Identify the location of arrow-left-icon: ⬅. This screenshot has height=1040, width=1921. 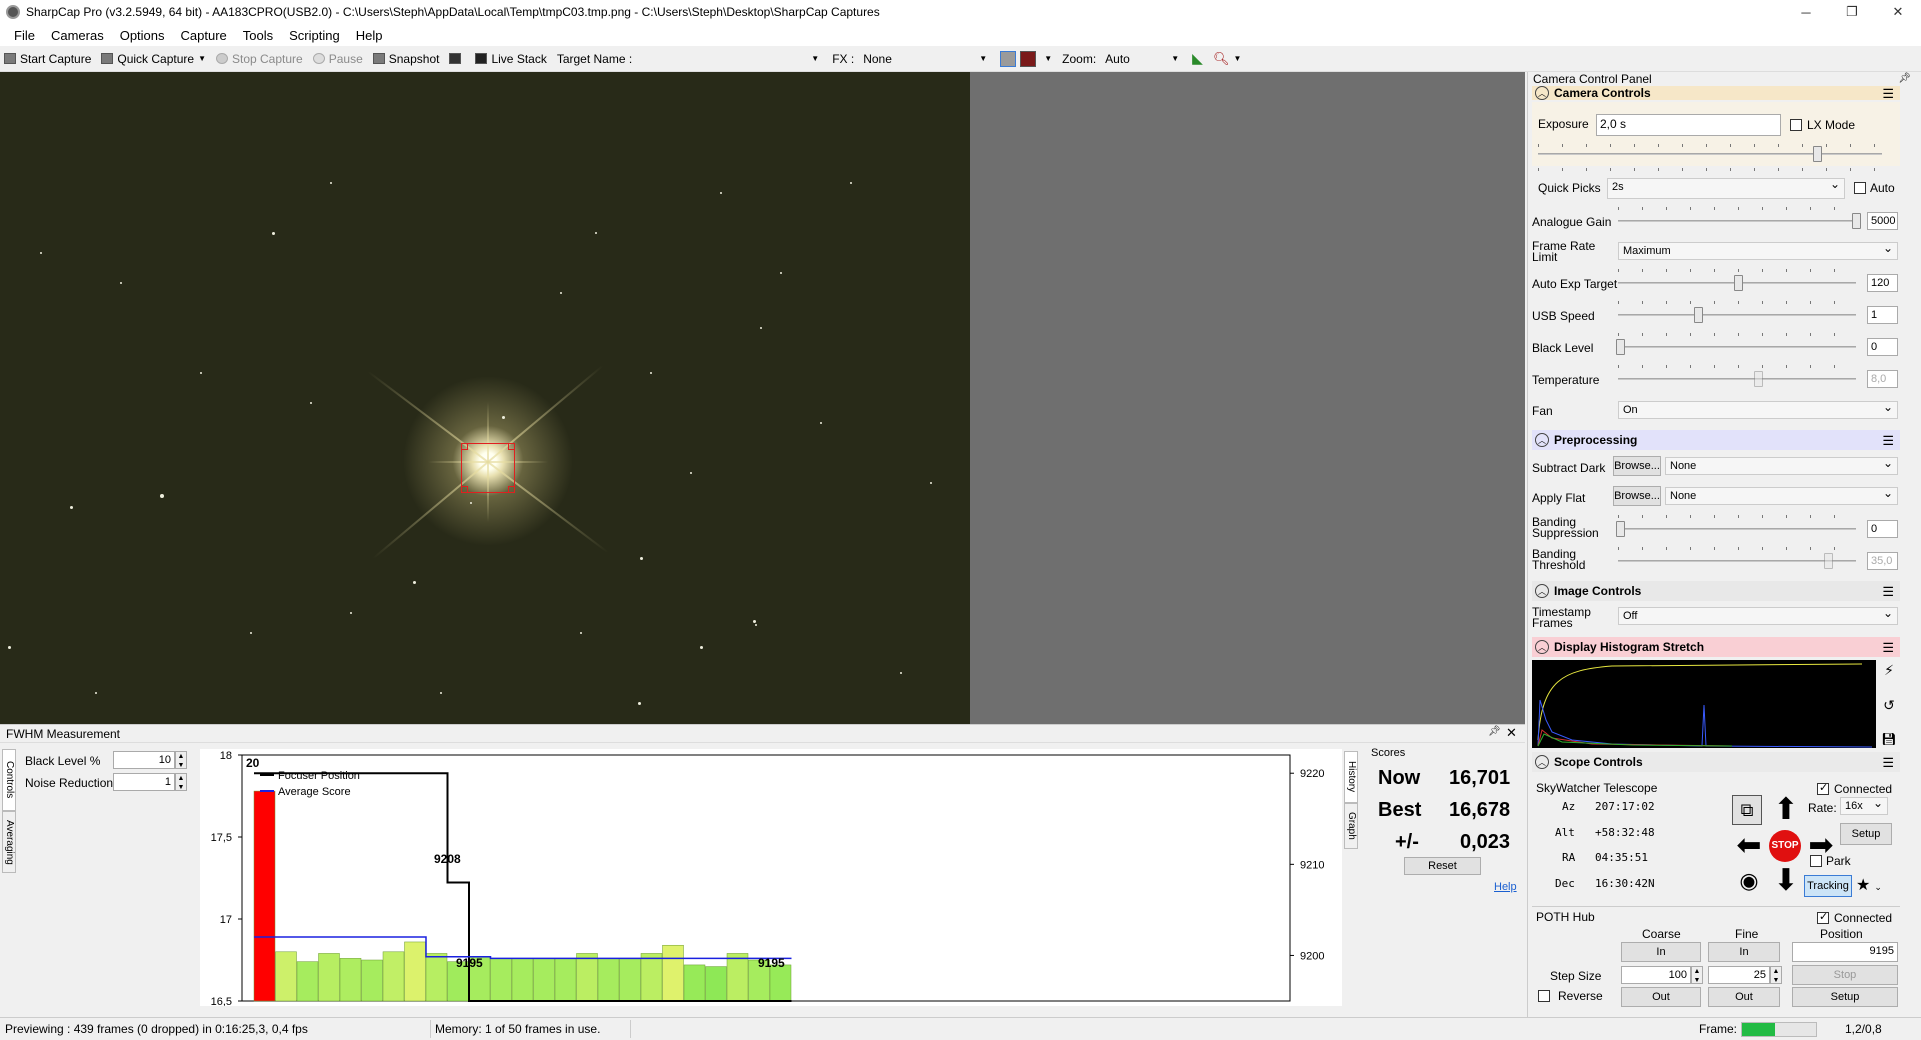
(1749, 846).